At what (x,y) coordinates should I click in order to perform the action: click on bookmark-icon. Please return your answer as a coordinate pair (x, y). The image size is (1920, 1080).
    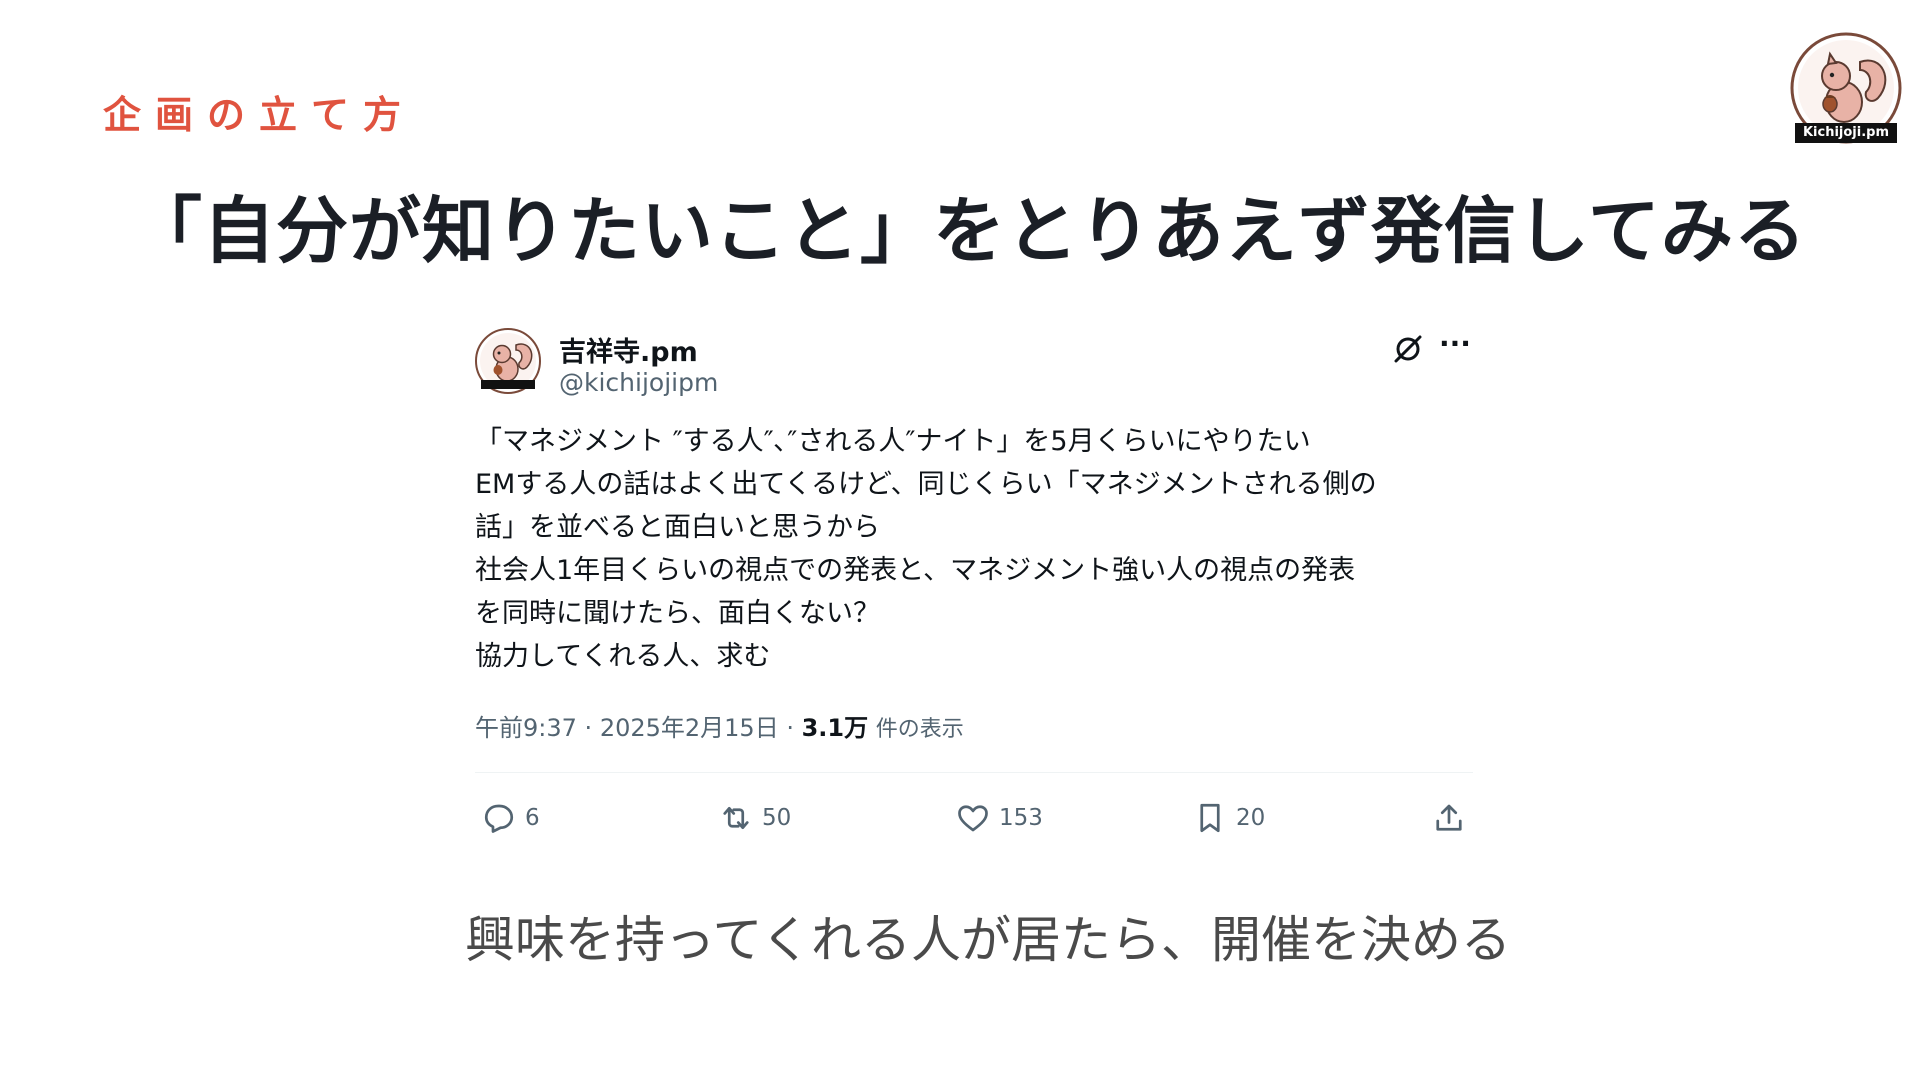
    Looking at the image, I should click on (1210, 818).